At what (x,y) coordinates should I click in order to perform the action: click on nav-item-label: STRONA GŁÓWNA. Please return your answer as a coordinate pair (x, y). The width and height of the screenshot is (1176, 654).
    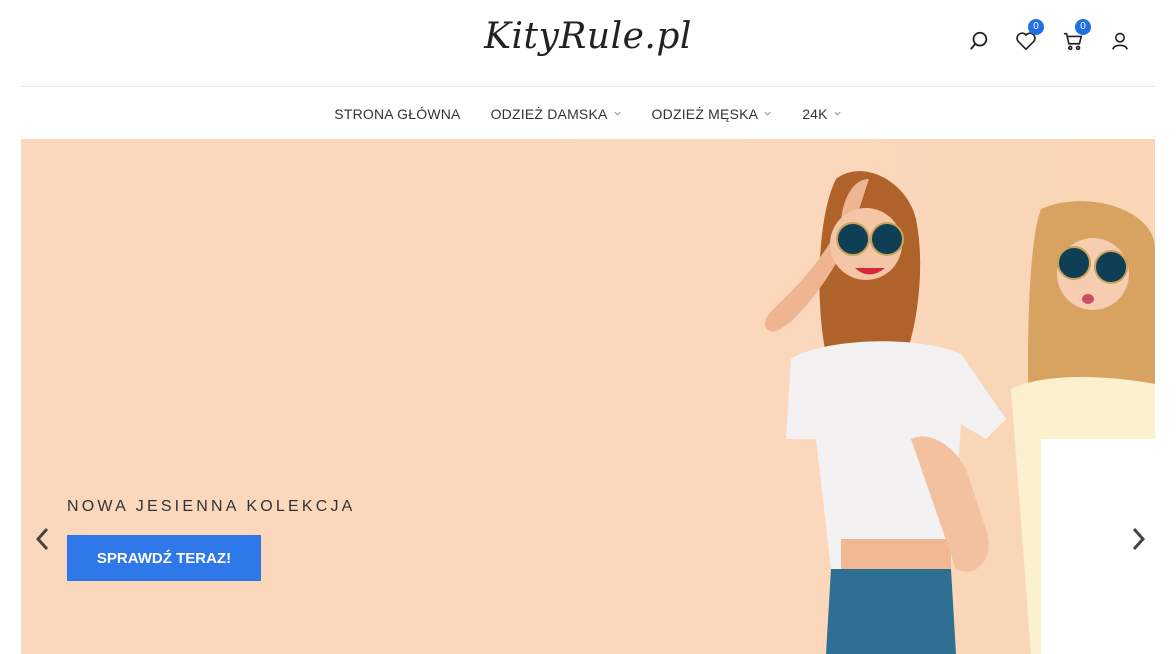
    Looking at the image, I should click on (397, 113).